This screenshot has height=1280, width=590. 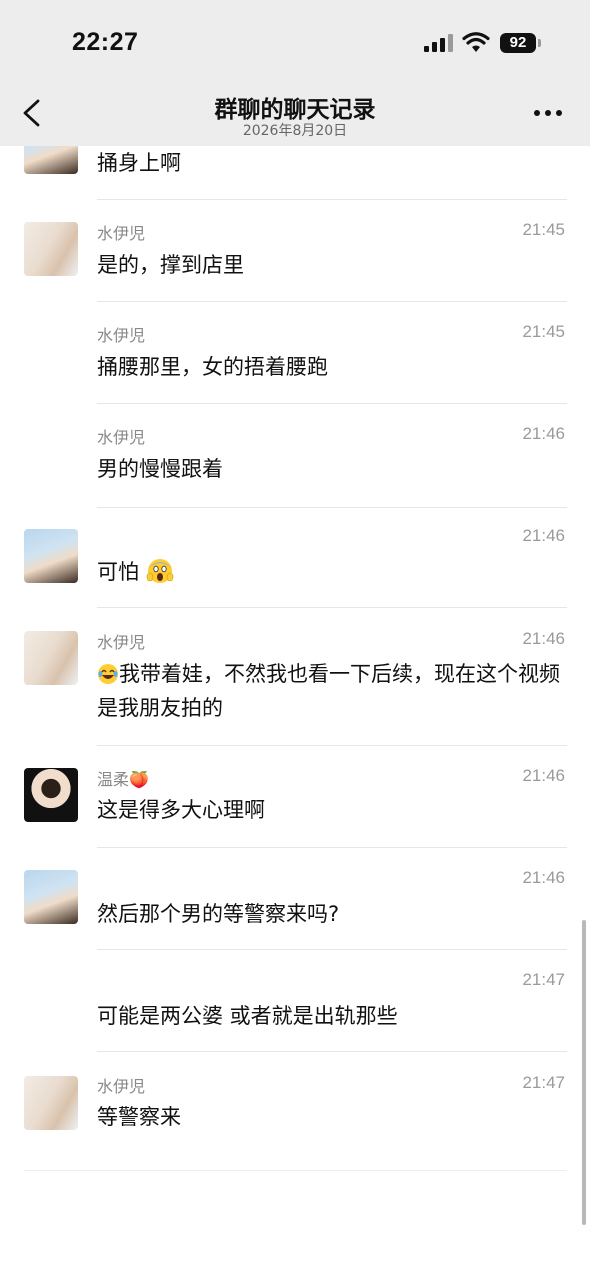 I want to click on nav-bar: 群聊的聊天记录 2026年8月20日, so click(x=295, y=113).